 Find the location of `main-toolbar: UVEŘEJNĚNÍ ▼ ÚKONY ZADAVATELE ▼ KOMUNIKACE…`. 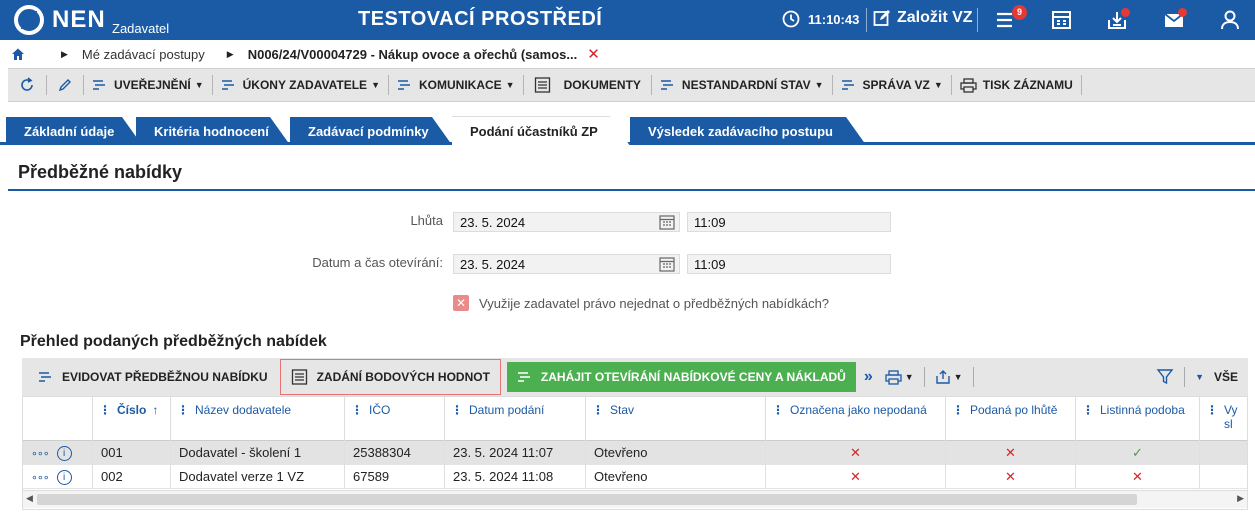

main-toolbar: UVEŘEJNĚNÍ ▼ ÚKONY ZADAVATELE ▼ KOMUNIKACE… is located at coordinates (631, 85).